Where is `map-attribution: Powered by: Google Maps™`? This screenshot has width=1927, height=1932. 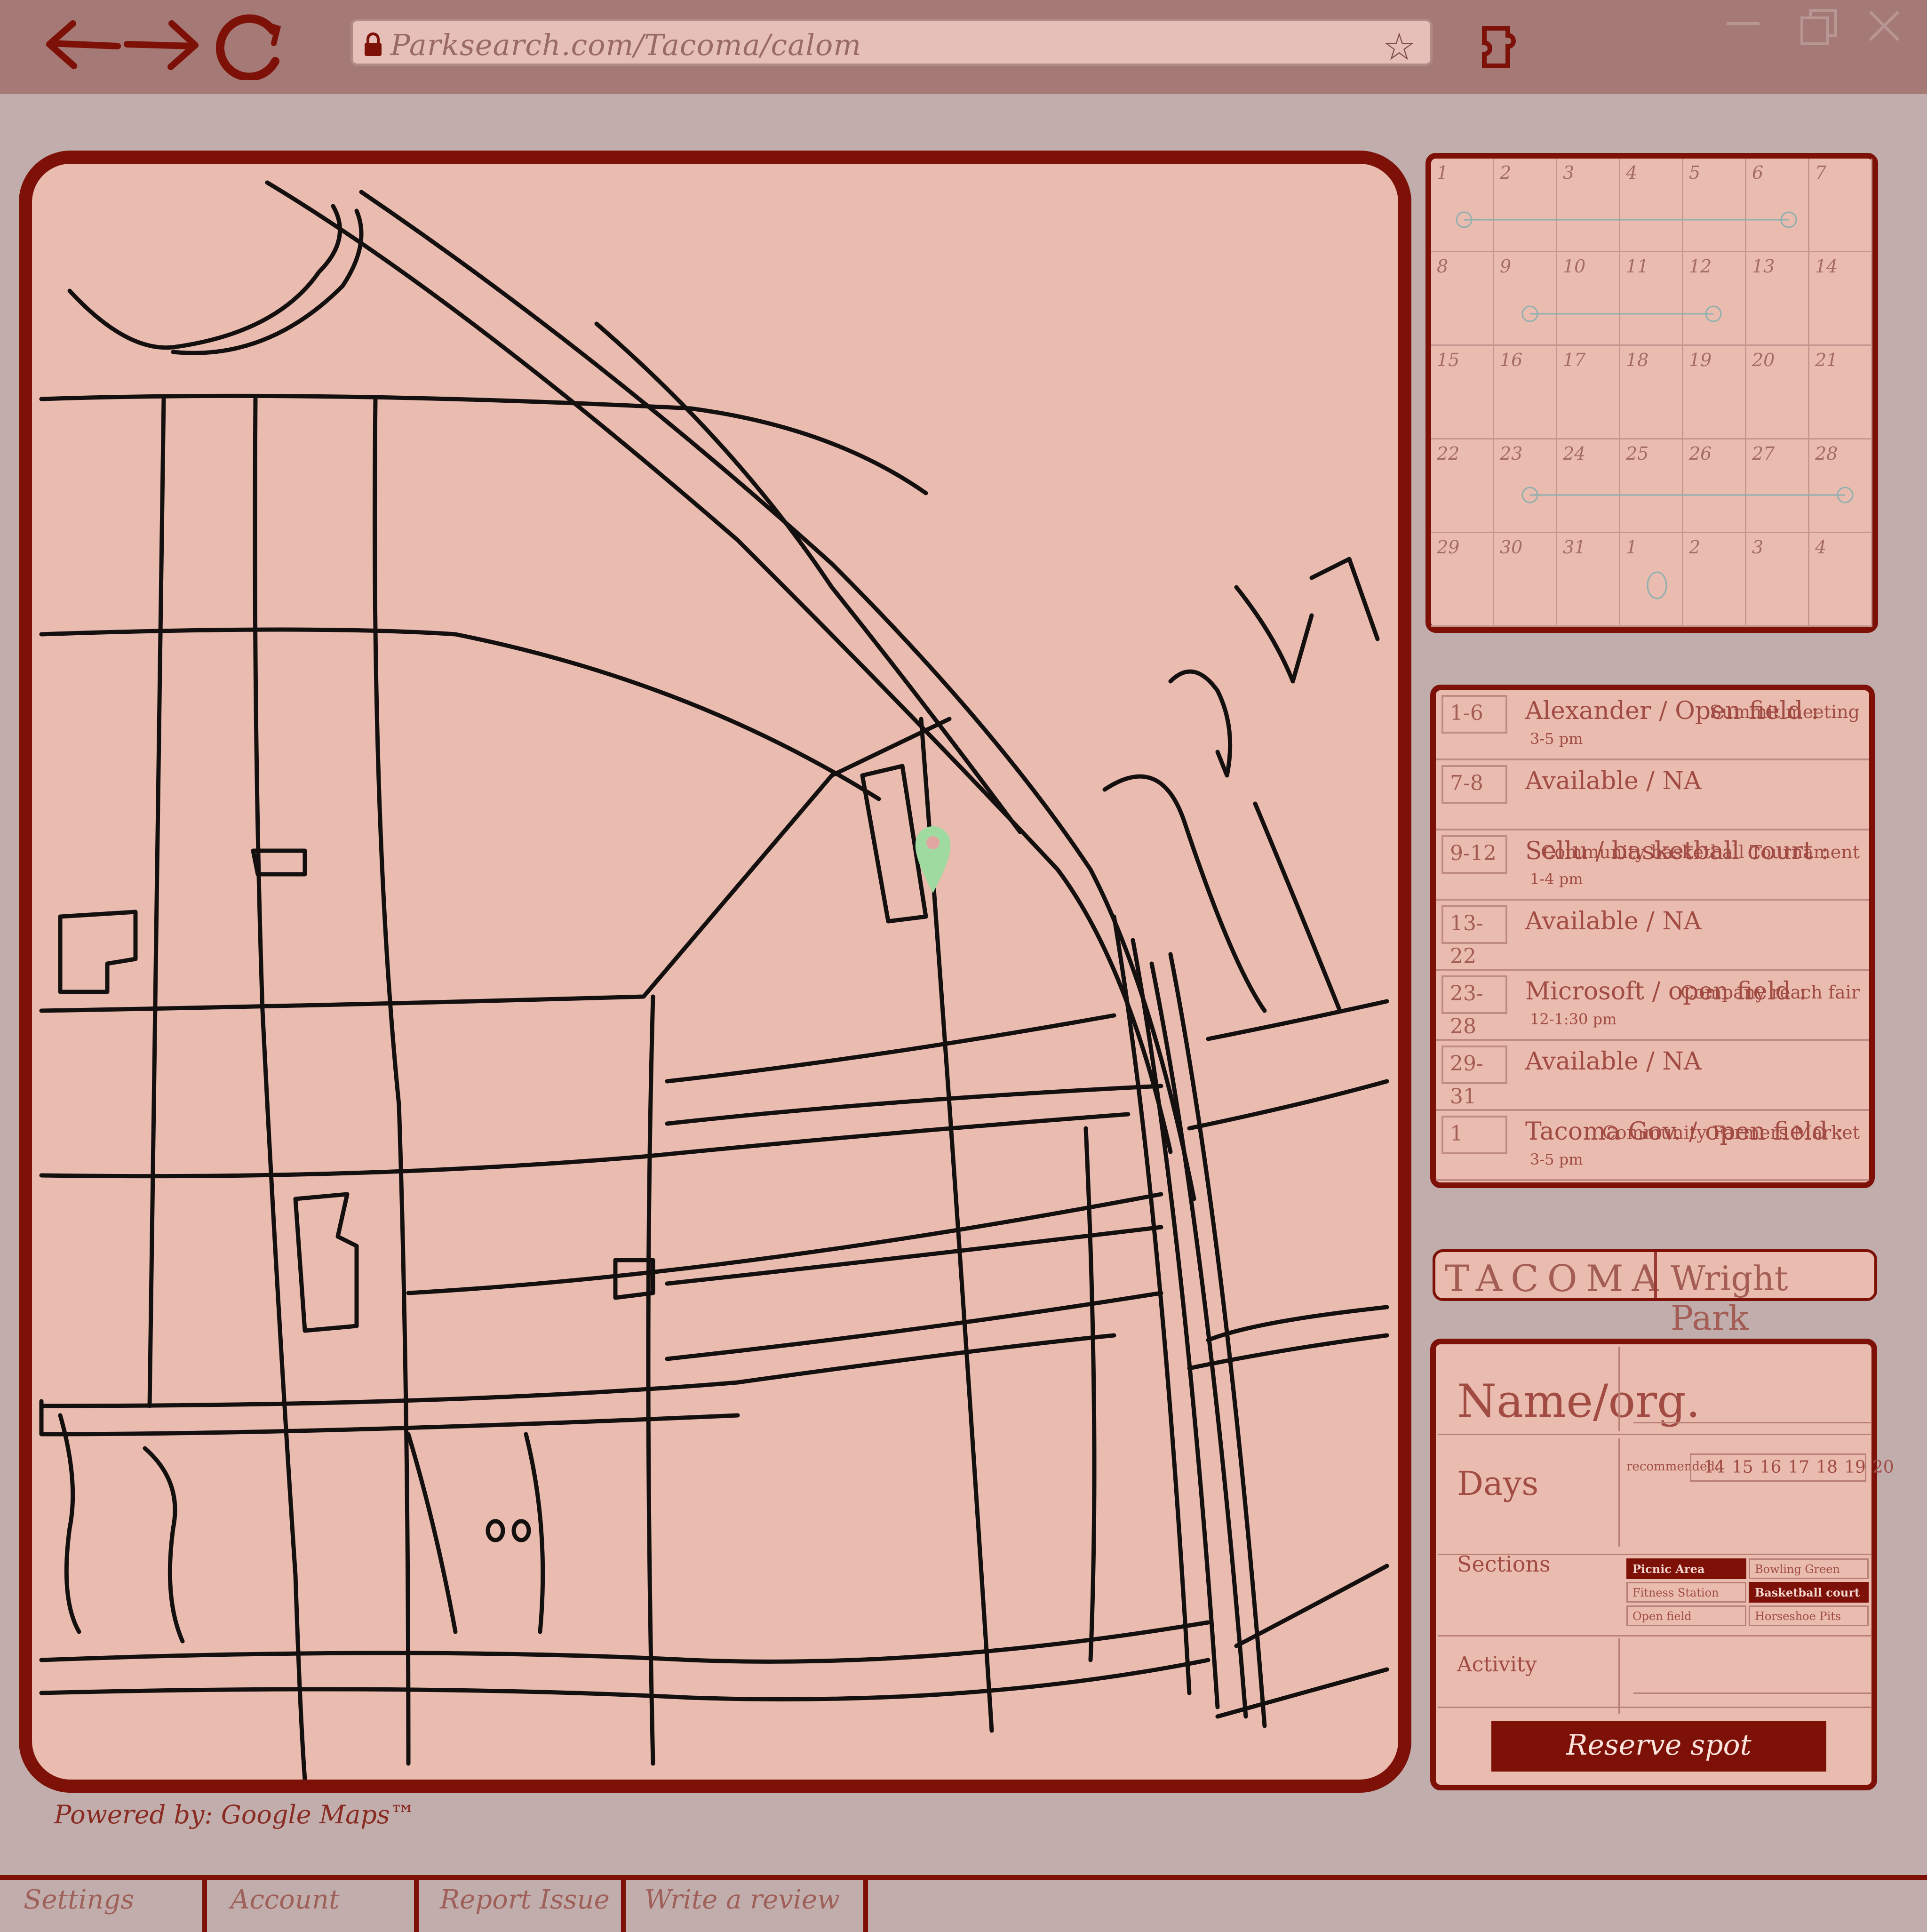 map-attribution: Powered by: Google Maps™ is located at coordinates (234, 1814).